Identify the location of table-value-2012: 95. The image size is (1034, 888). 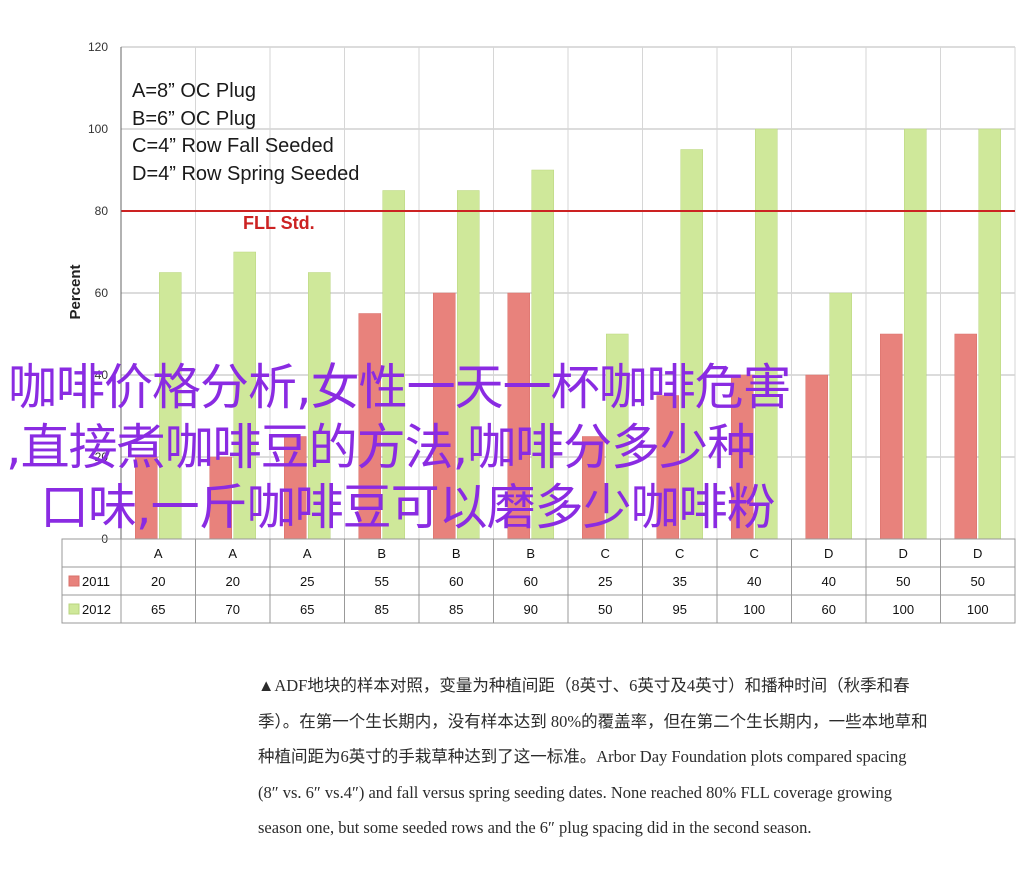
(680, 609).